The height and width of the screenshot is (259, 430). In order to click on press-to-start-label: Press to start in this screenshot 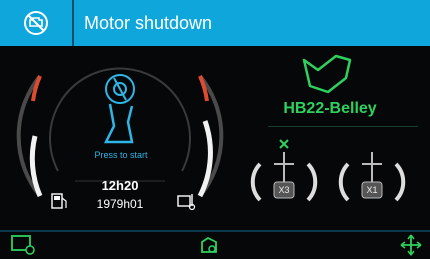, I will do `click(121, 155)`.